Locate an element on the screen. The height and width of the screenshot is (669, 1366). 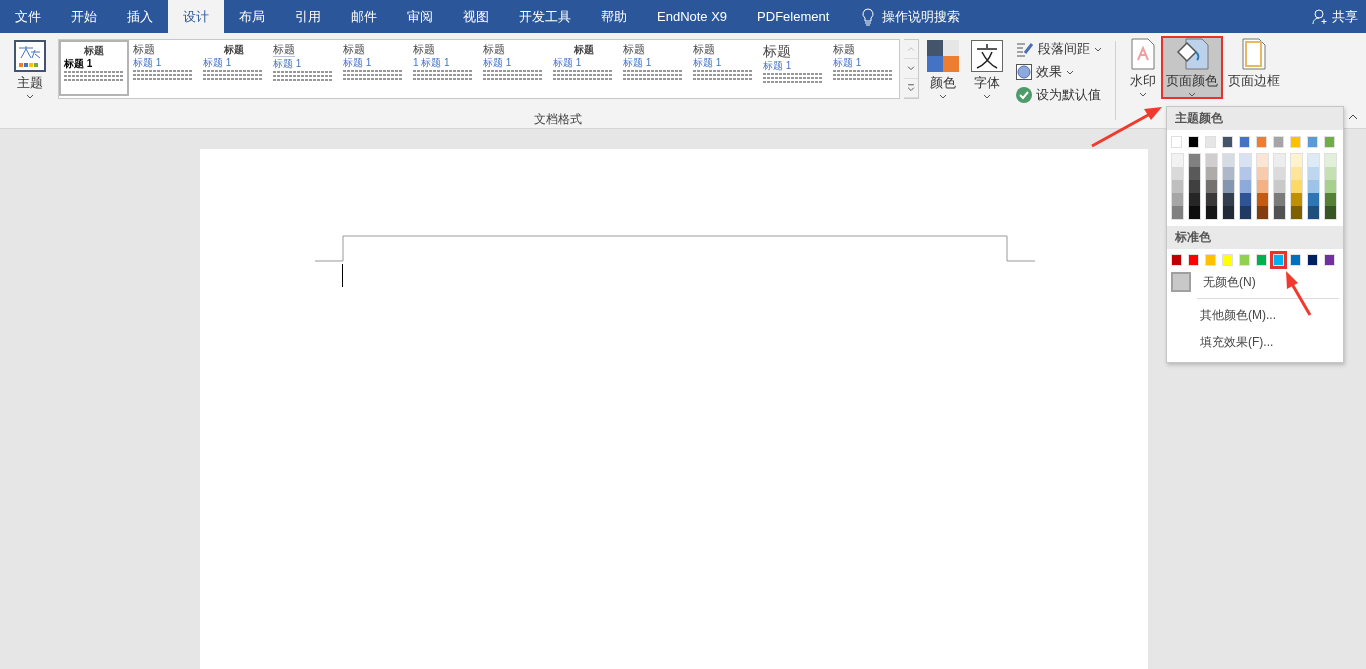
no-color-item: 无颜色(N) is located at coordinates (1255, 282).